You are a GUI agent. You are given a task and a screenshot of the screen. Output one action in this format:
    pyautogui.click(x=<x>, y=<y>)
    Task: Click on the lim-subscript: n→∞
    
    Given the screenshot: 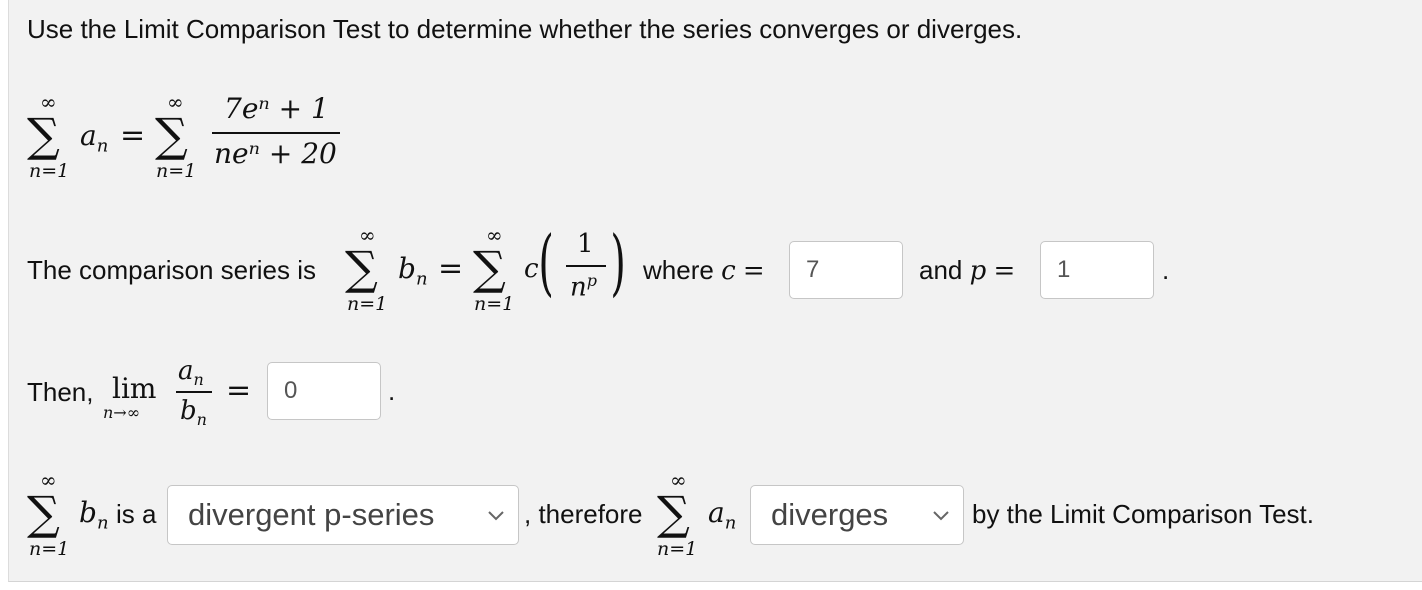 What is the action you would take?
    pyautogui.click(x=122, y=412)
    